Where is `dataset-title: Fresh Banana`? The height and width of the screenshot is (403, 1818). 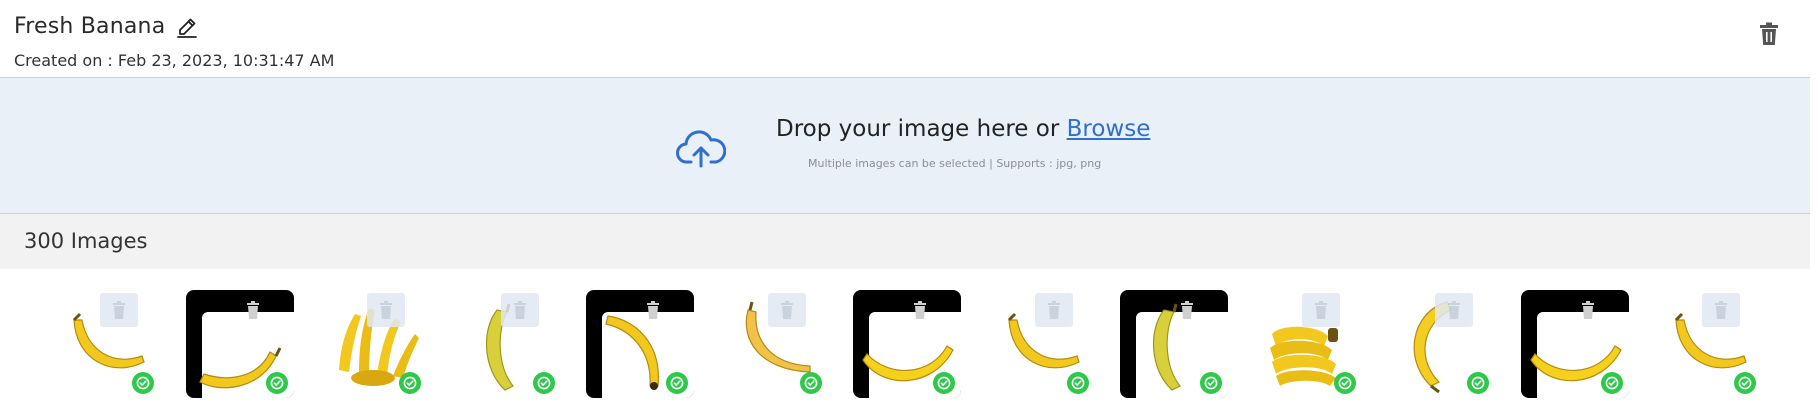 dataset-title: Fresh Banana is located at coordinates (90, 26).